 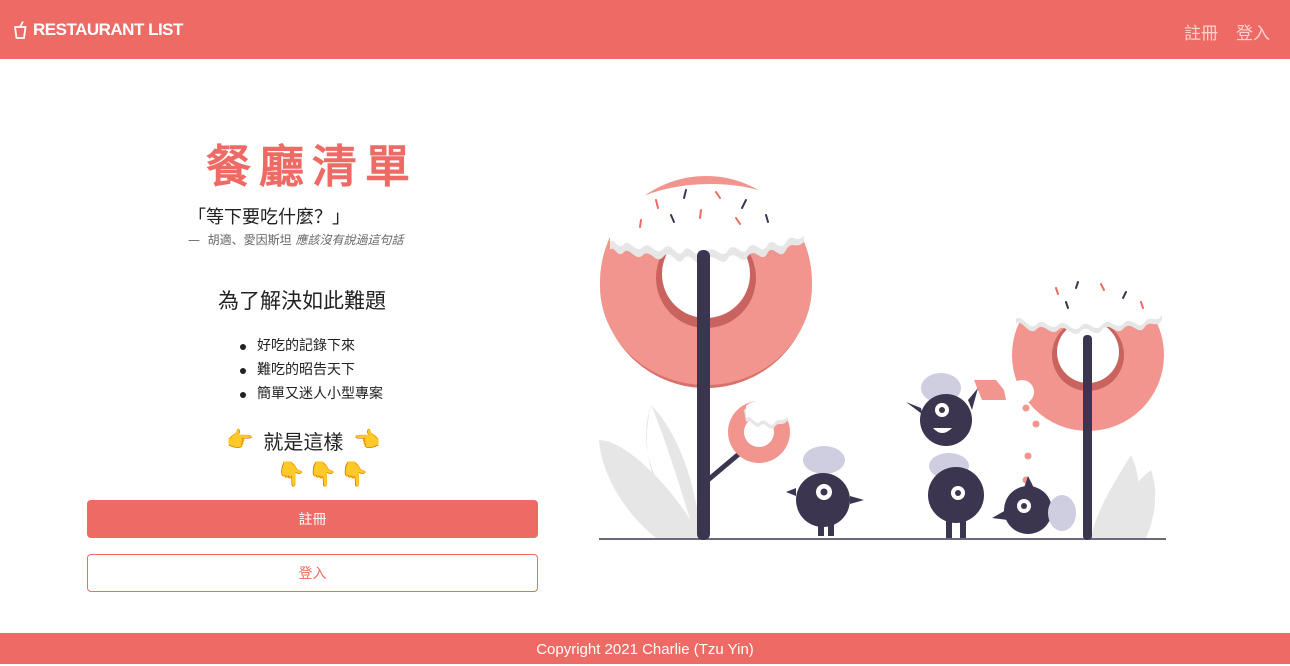 What do you see at coordinates (311, 346) in the screenshot?
I see `feature-item: 好吃的記錄下來` at bounding box center [311, 346].